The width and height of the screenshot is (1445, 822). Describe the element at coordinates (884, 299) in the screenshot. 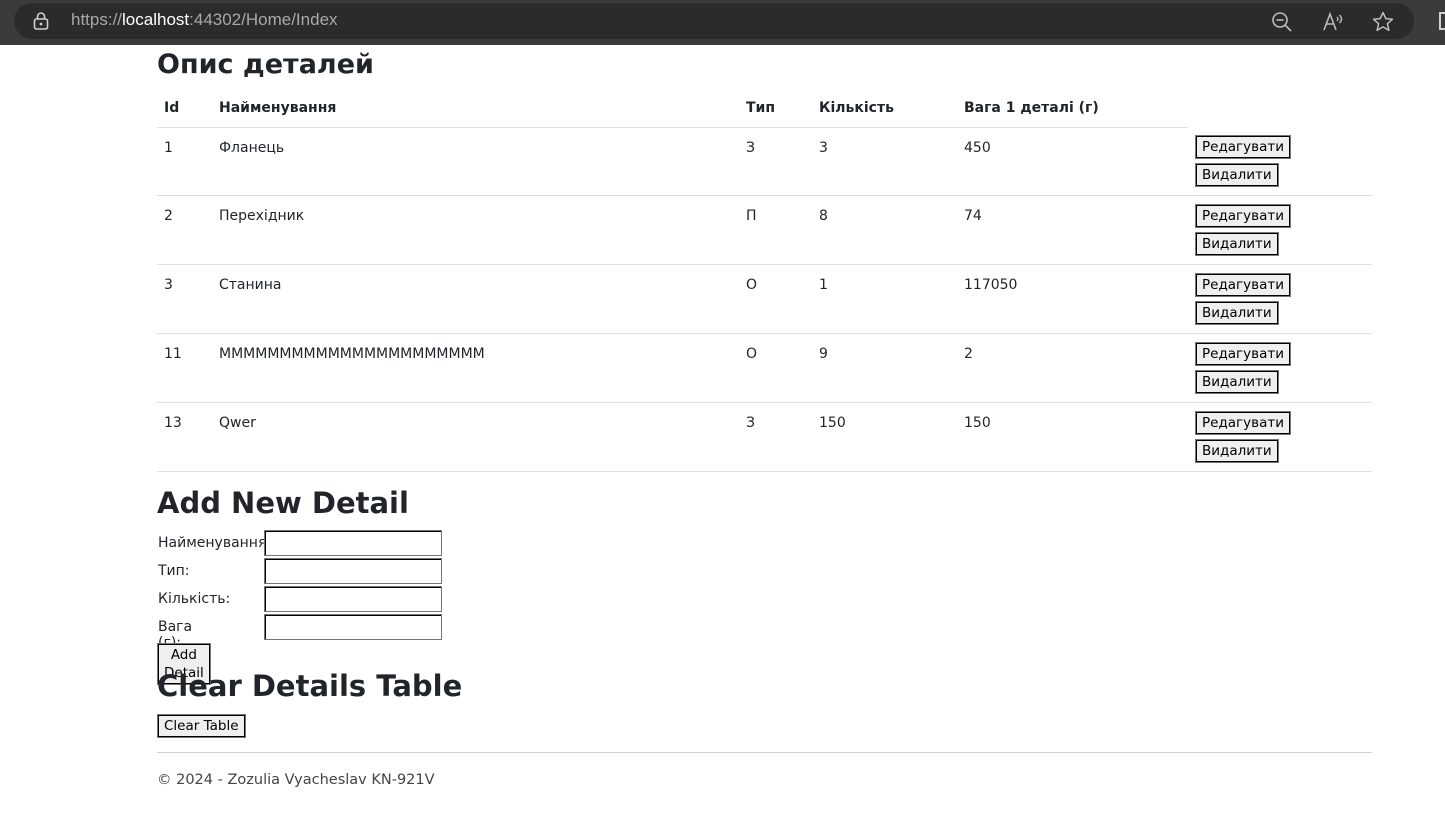

I see `cell-qty: 1` at that location.